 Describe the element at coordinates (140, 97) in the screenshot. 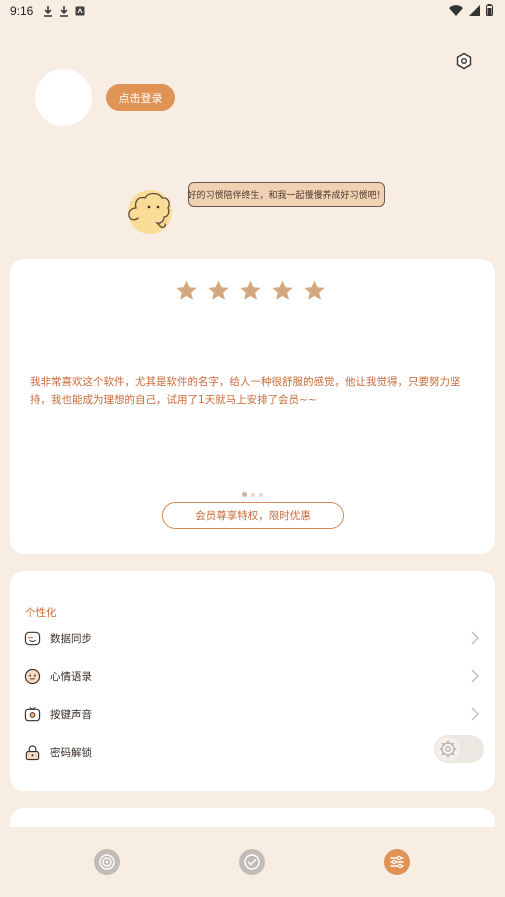

I see `login-button: 点击登录` at that location.